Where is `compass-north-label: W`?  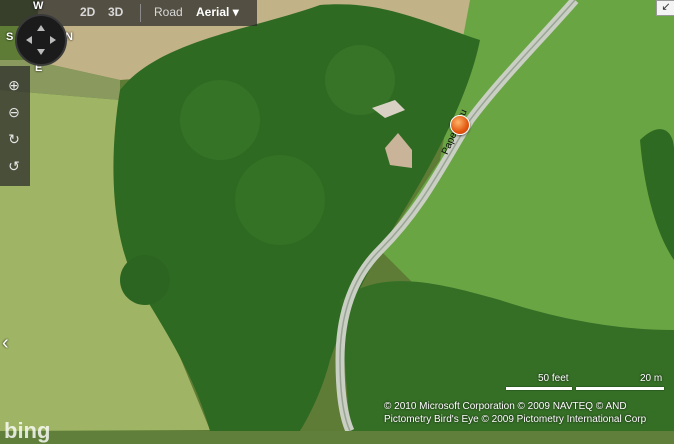 compass-north-label: W is located at coordinates (38, 6).